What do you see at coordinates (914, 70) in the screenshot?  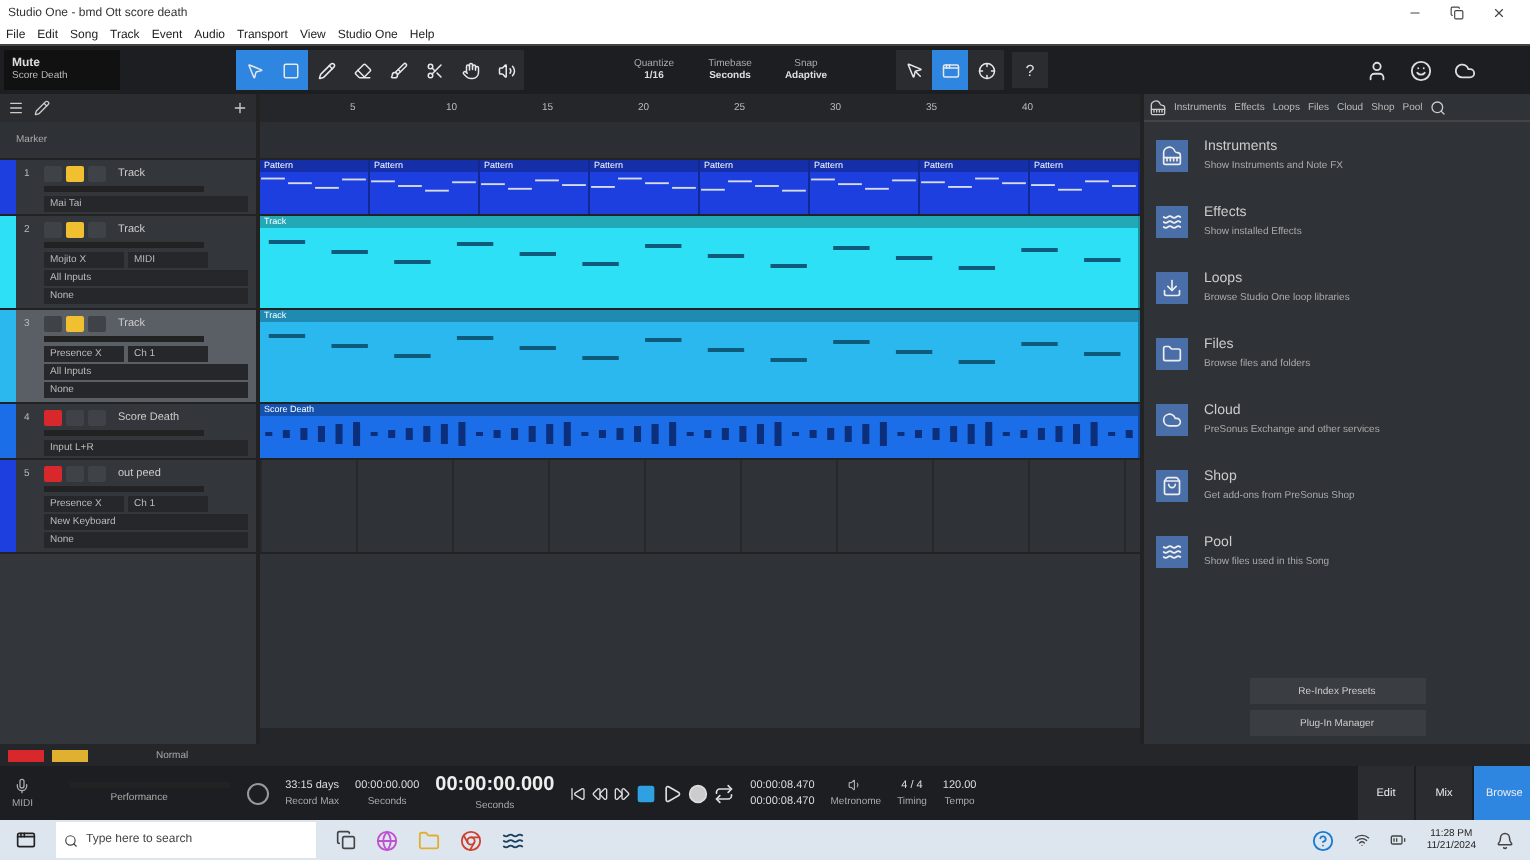 I see `cursor-icon` at bounding box center [914, 70].